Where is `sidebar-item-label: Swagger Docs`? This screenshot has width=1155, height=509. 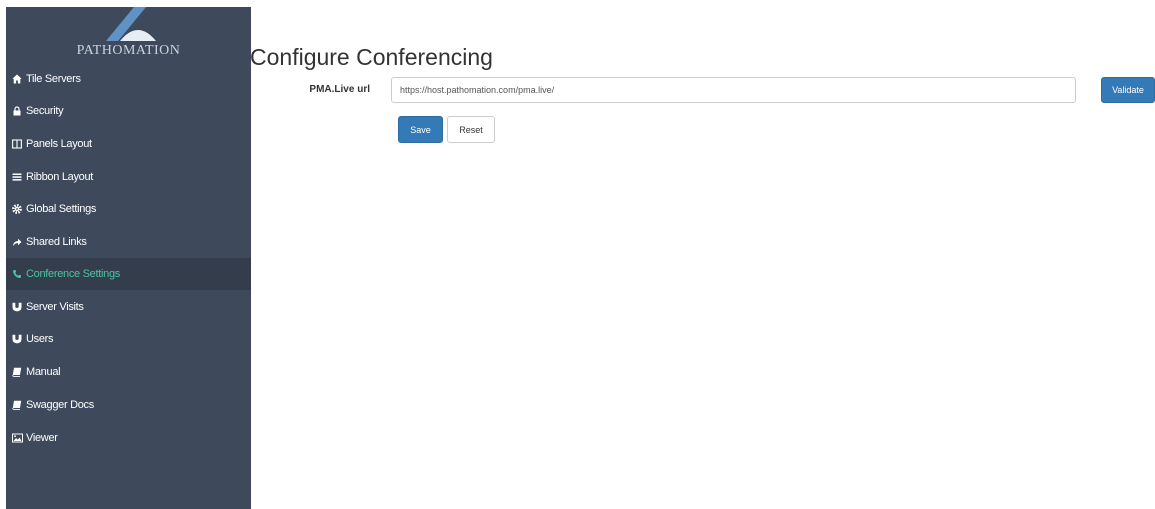
sidebar-item-label: Swagger Docs is located at coordinates (60, 405).